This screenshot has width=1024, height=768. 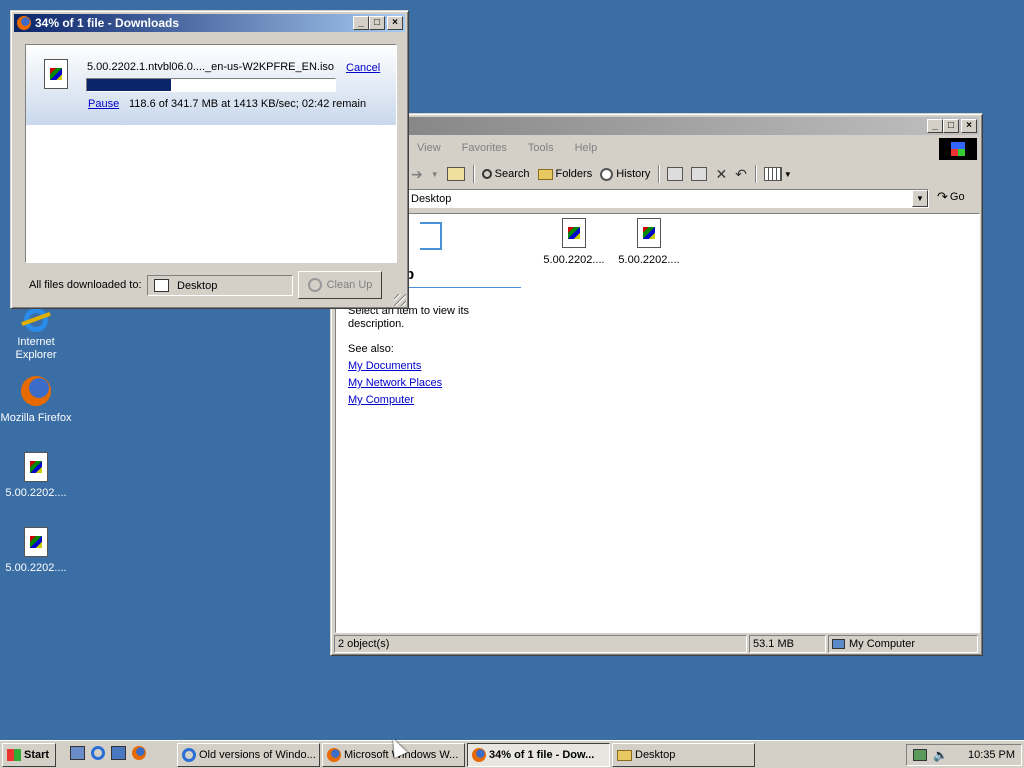 I want to click on explorer-titlebar: _ □ ×, so click(x=656, y=126).